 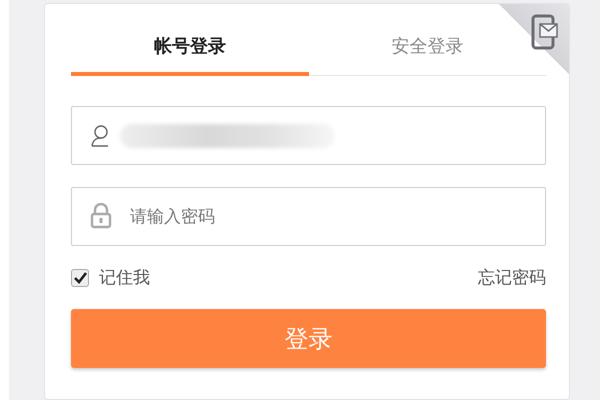 What do you see at coordinates (427, 52) in the screenshot?
I see `login-tab: 安全登录` at bounding box center [427, 52].